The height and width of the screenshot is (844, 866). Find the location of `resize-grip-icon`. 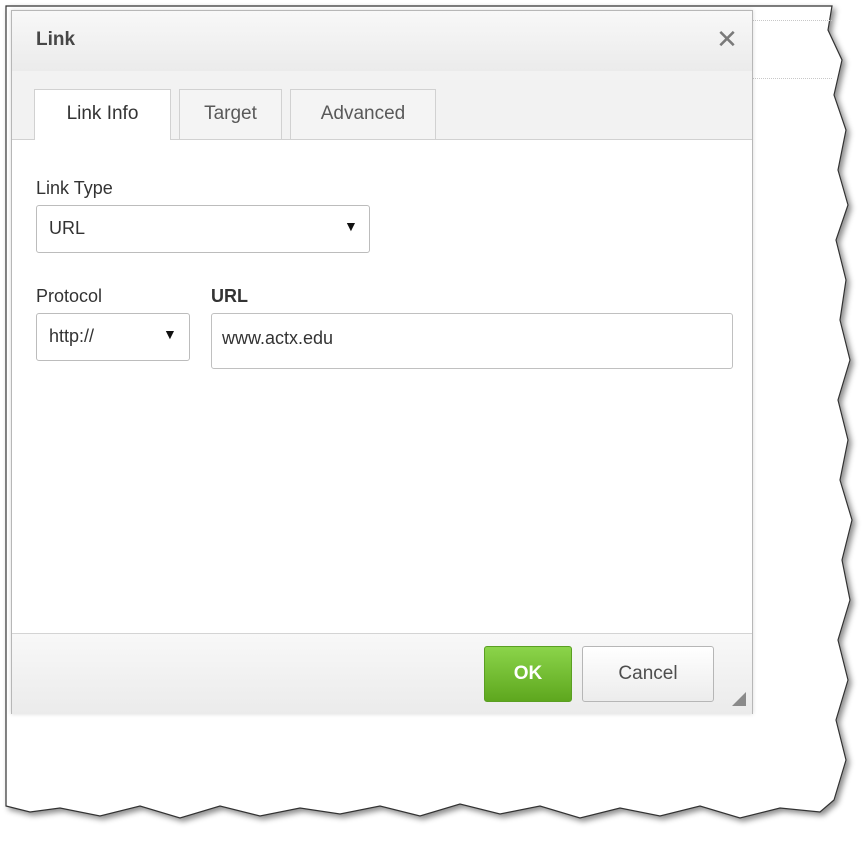

resize-grip-icon is located at coordinates (739, 699).